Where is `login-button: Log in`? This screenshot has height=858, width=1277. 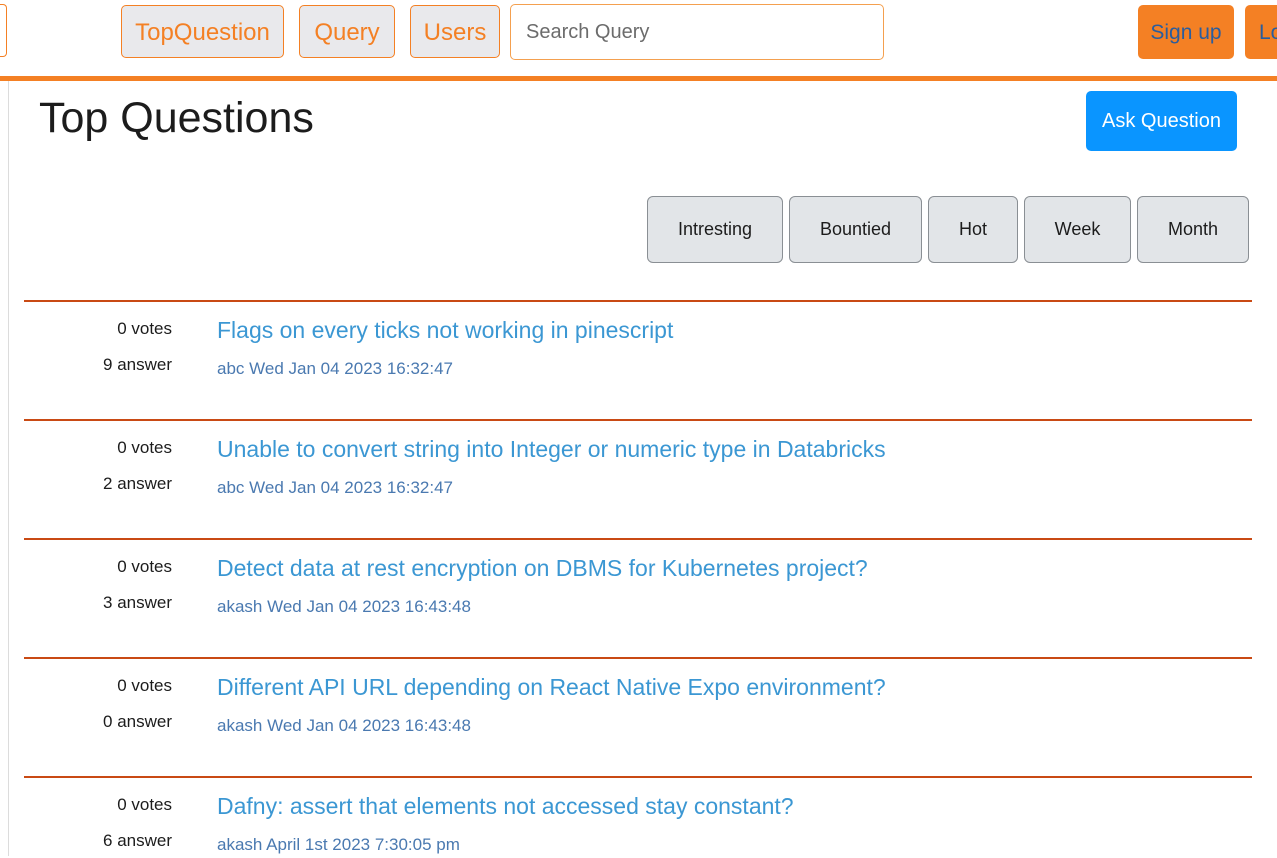 login-button: Log in is located at coordinates (1261, 32).